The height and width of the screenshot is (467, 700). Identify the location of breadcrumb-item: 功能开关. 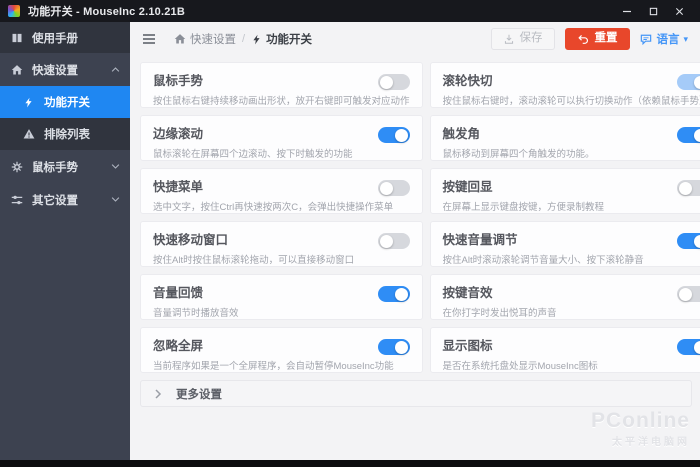
(281, 39).